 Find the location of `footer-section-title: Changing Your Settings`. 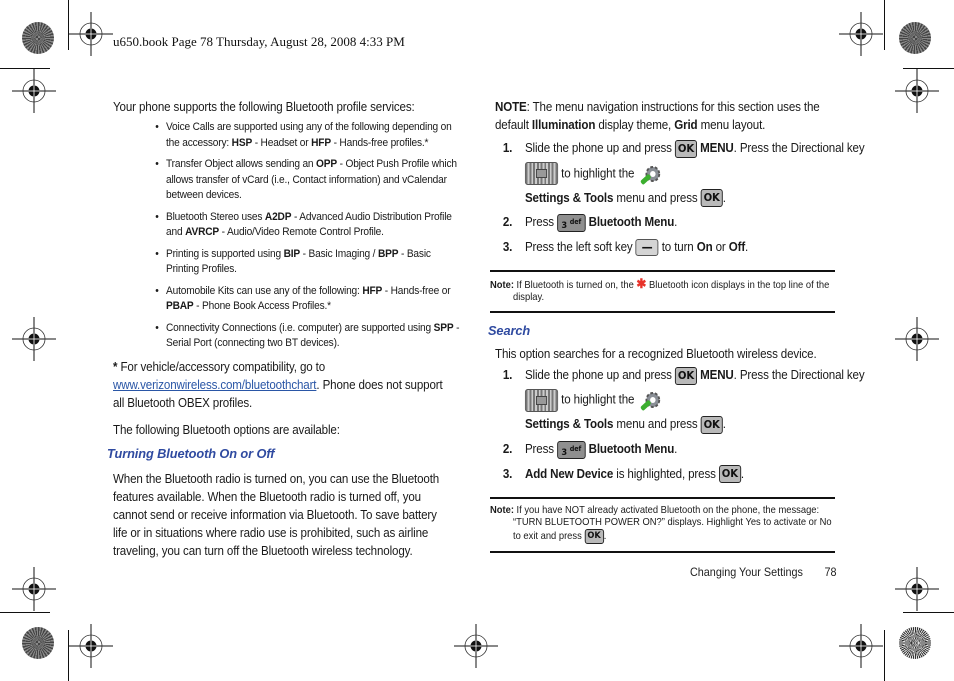

footer-section-title: Changing Your Settings is located at coordinates (746, 572).